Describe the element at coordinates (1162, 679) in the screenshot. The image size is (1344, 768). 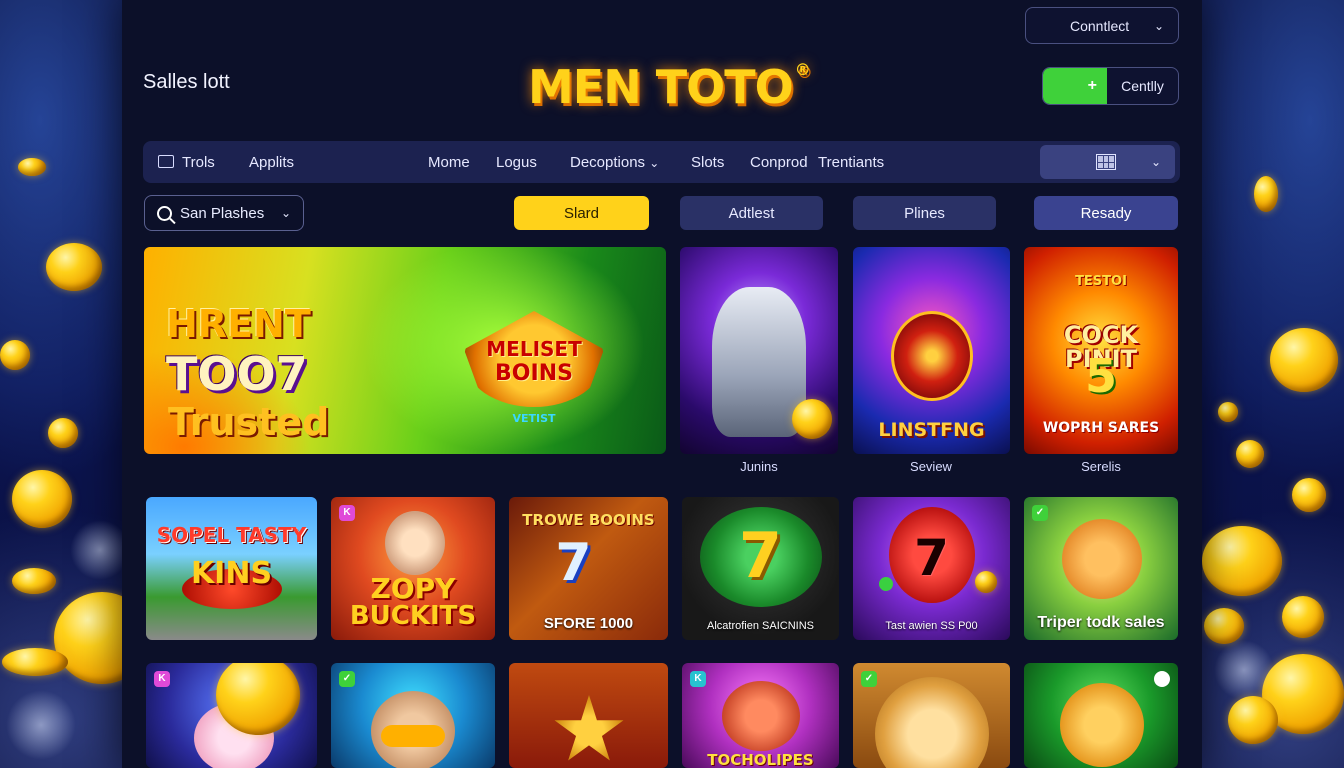
I see `clover-icon` at that location.